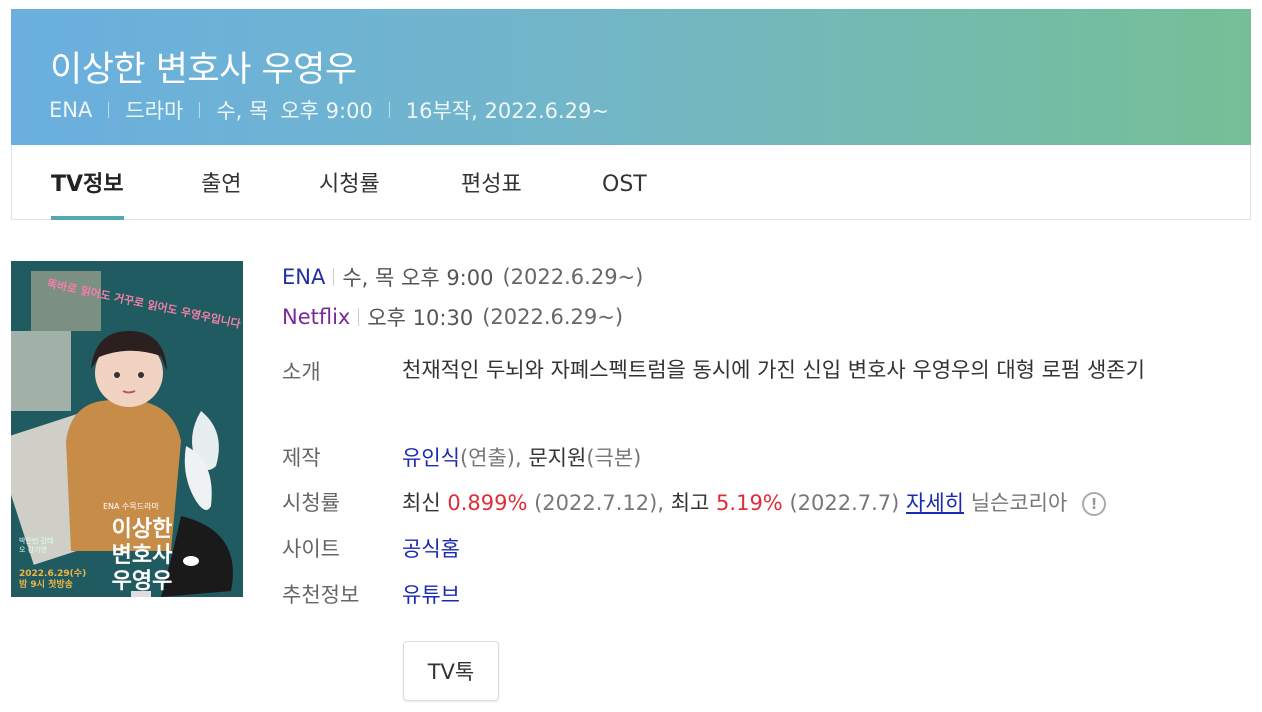 This screenshot has height=712, width=1262. Describe the element at coordinates (690, 503) in the screenshot. I see `best-label: 최고` at that location.